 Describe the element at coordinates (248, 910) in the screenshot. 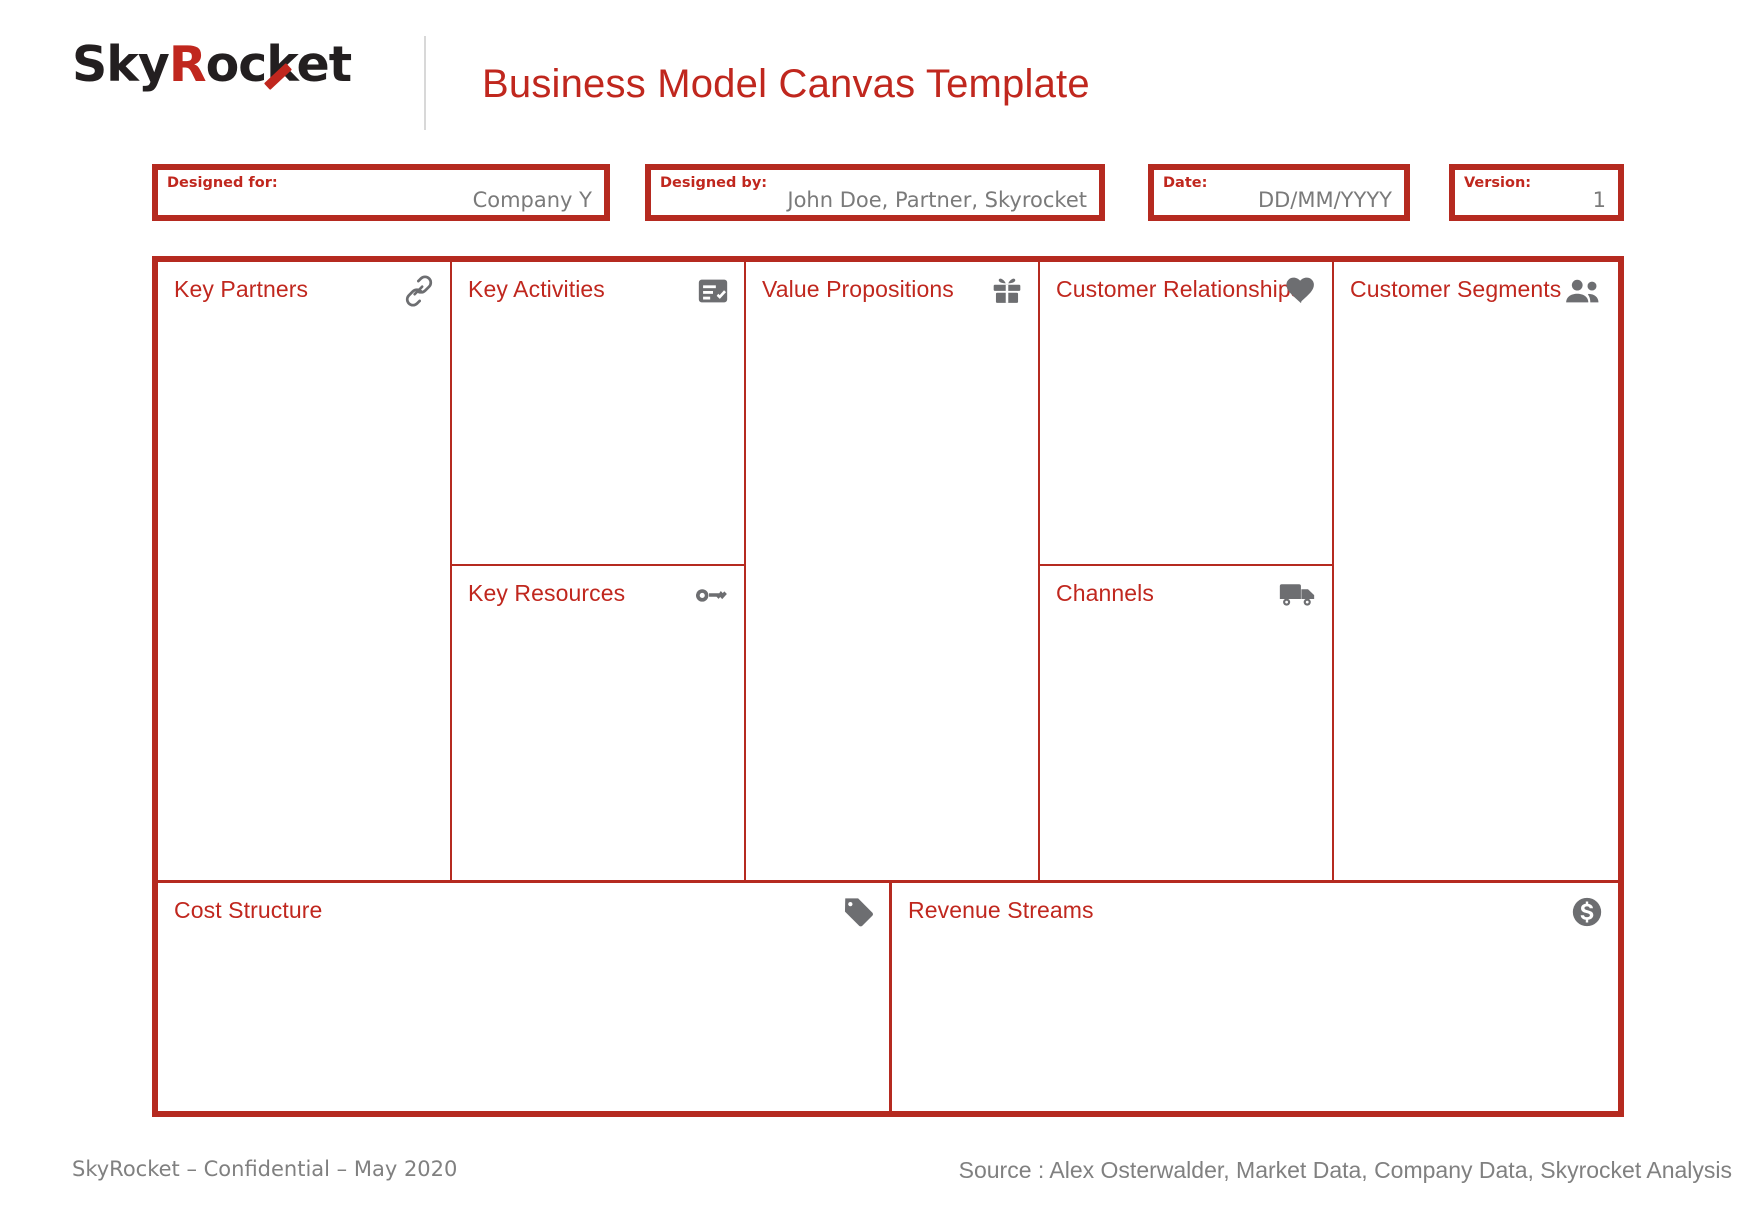

I see `cost-structure-title: Cost Structure` at that location.